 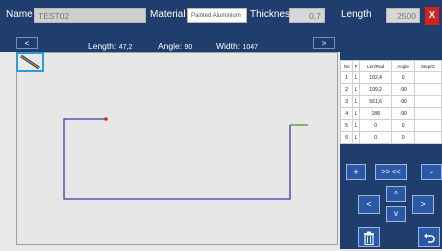 I want to click on move-down-button: v, so click(x=396, y=214).